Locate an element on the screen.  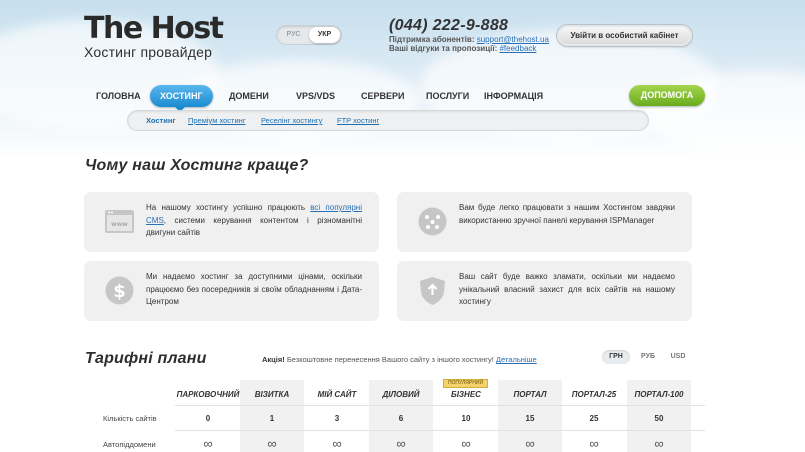
table-cell: 3 is located at coordinates (337, 418).